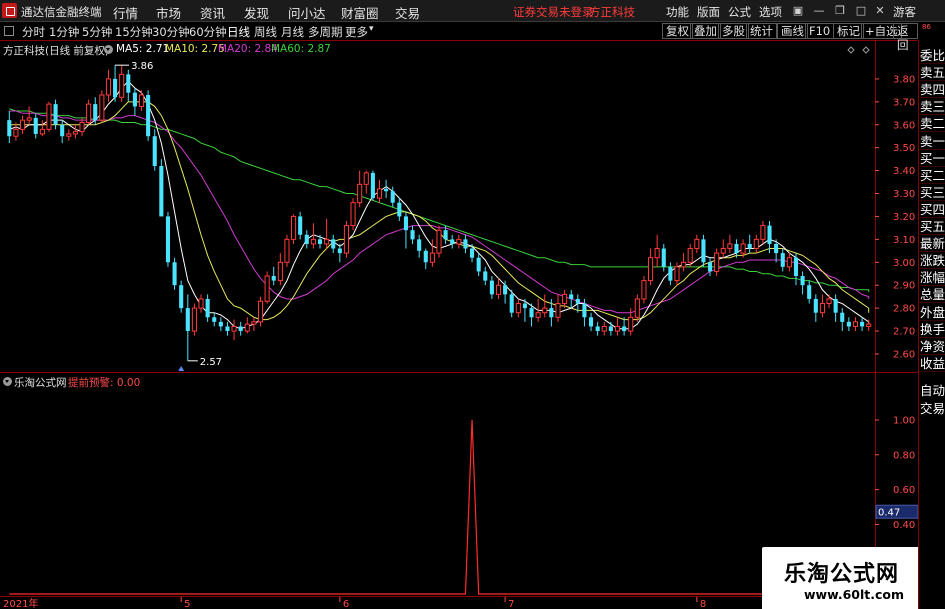 The height and width of the screenshot is (609, 945). Describe the element at coordinates (932, 261) in the screenshot. I see `right-panel-item: 涨跌` at that location.